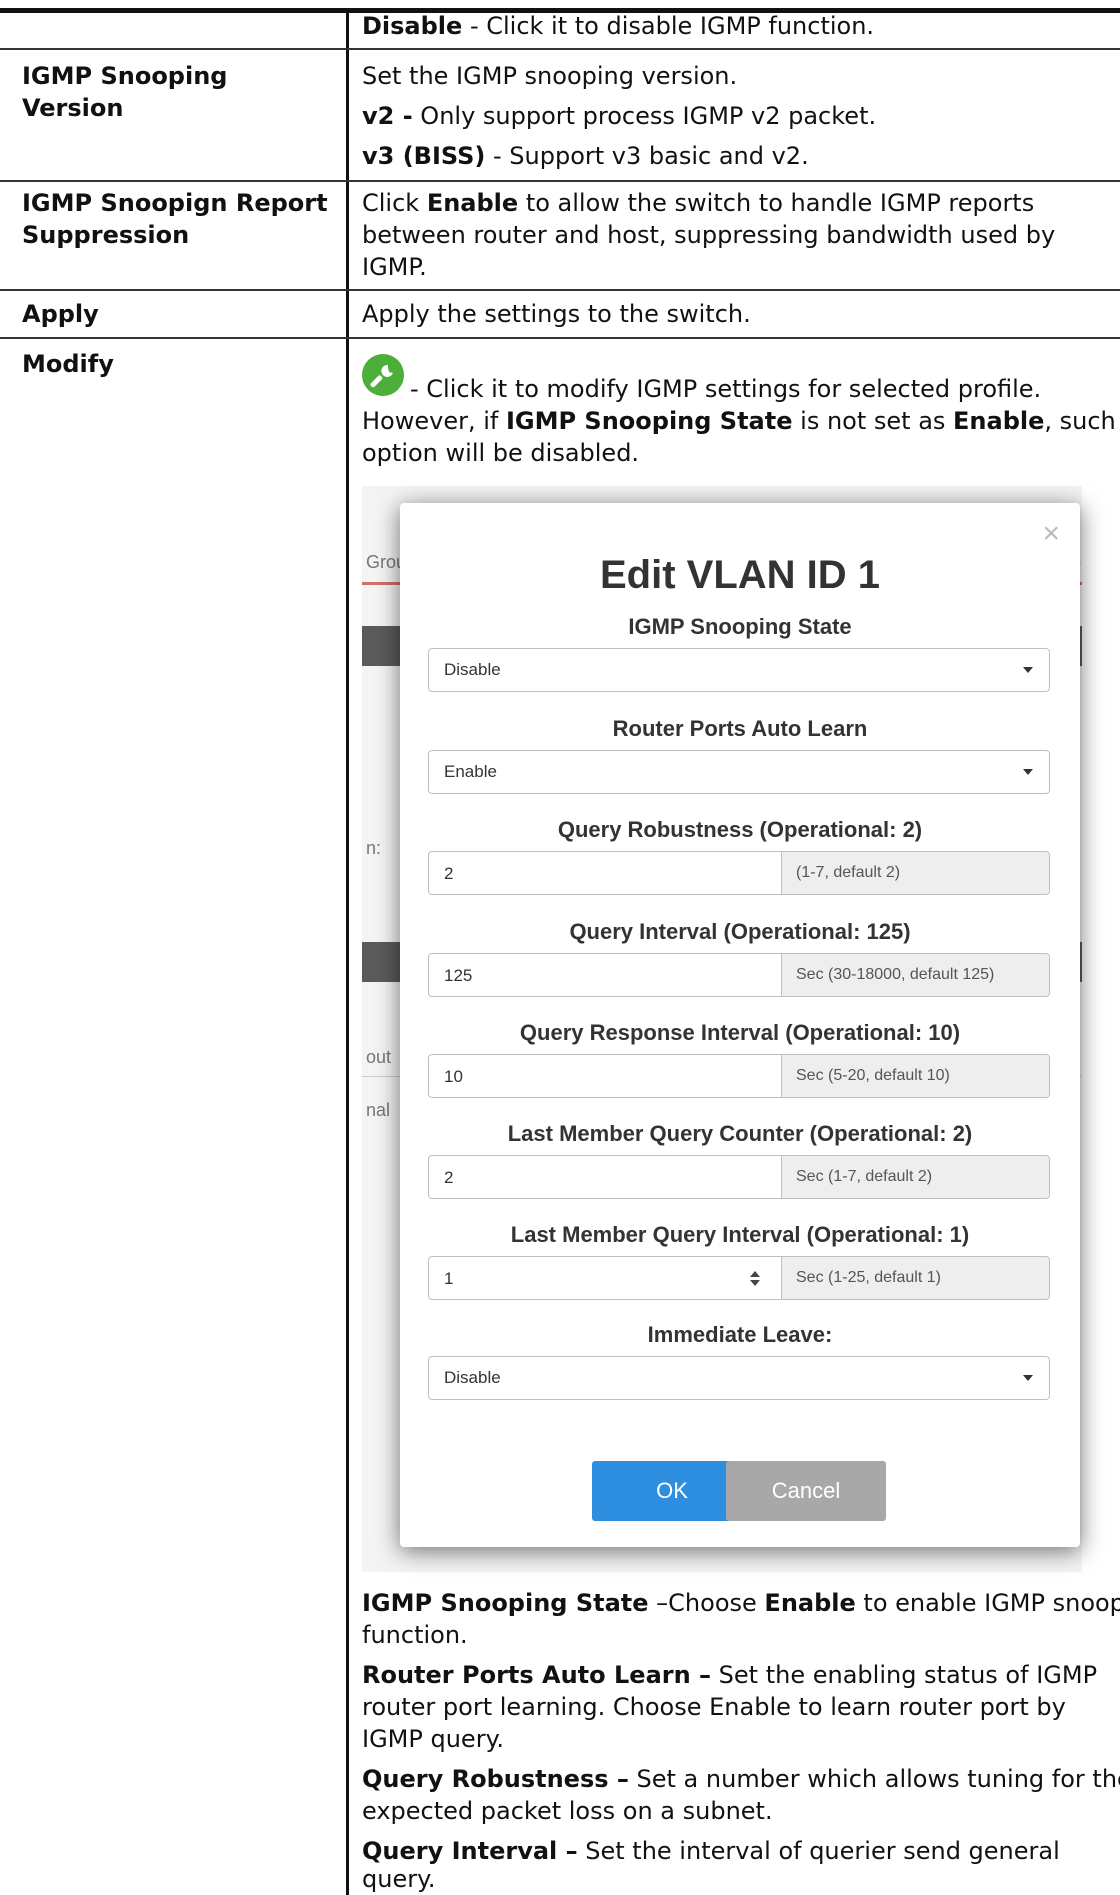 The image size is (1120, 1895). Describe the element at coordinates (177, 219) in the screenshot. I see `term-report-suppression: IGMP Snoopign Report Suppression` at that location.